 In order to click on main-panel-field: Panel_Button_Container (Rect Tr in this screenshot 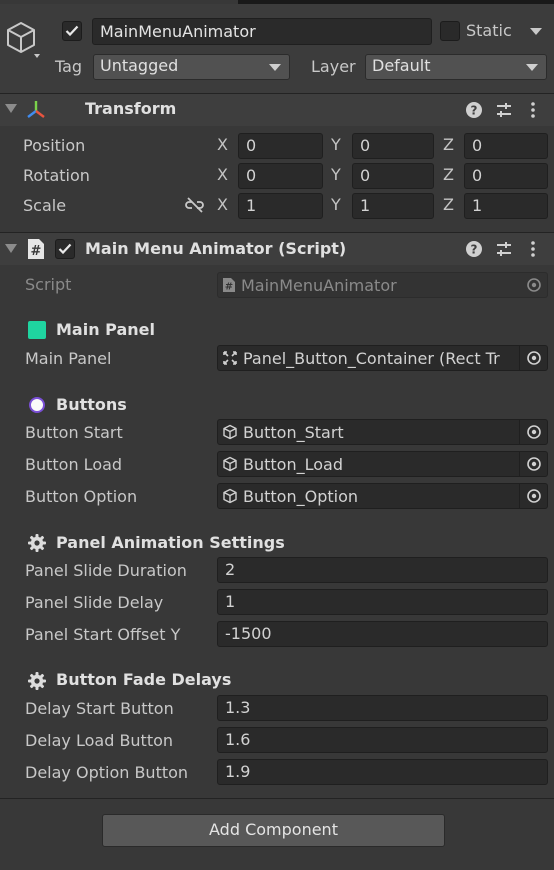, I will do `click(382, 358)`.